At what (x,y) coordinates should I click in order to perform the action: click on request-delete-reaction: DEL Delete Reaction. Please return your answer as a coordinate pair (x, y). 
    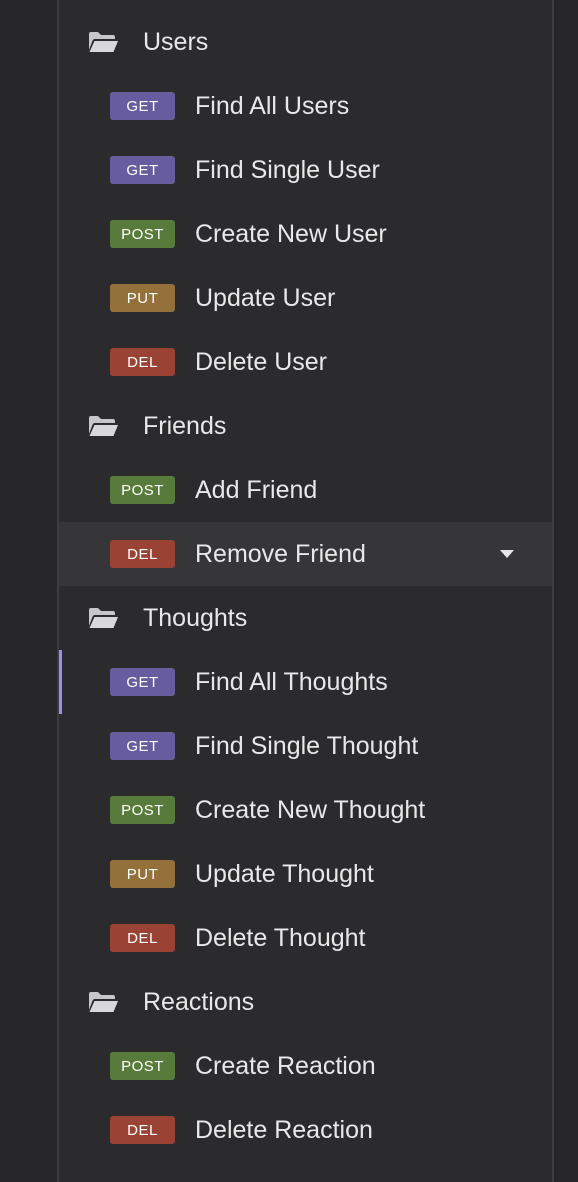
    Looking at the image, I should click on (305, 1130).